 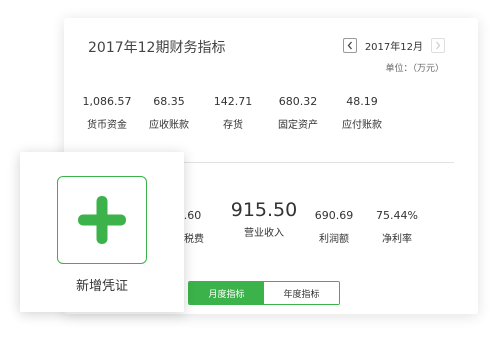 What do you see at coordinates (101, 286) in the screenshot?
I see `card-label: 新增凭证` at bounding box center [101, 286].